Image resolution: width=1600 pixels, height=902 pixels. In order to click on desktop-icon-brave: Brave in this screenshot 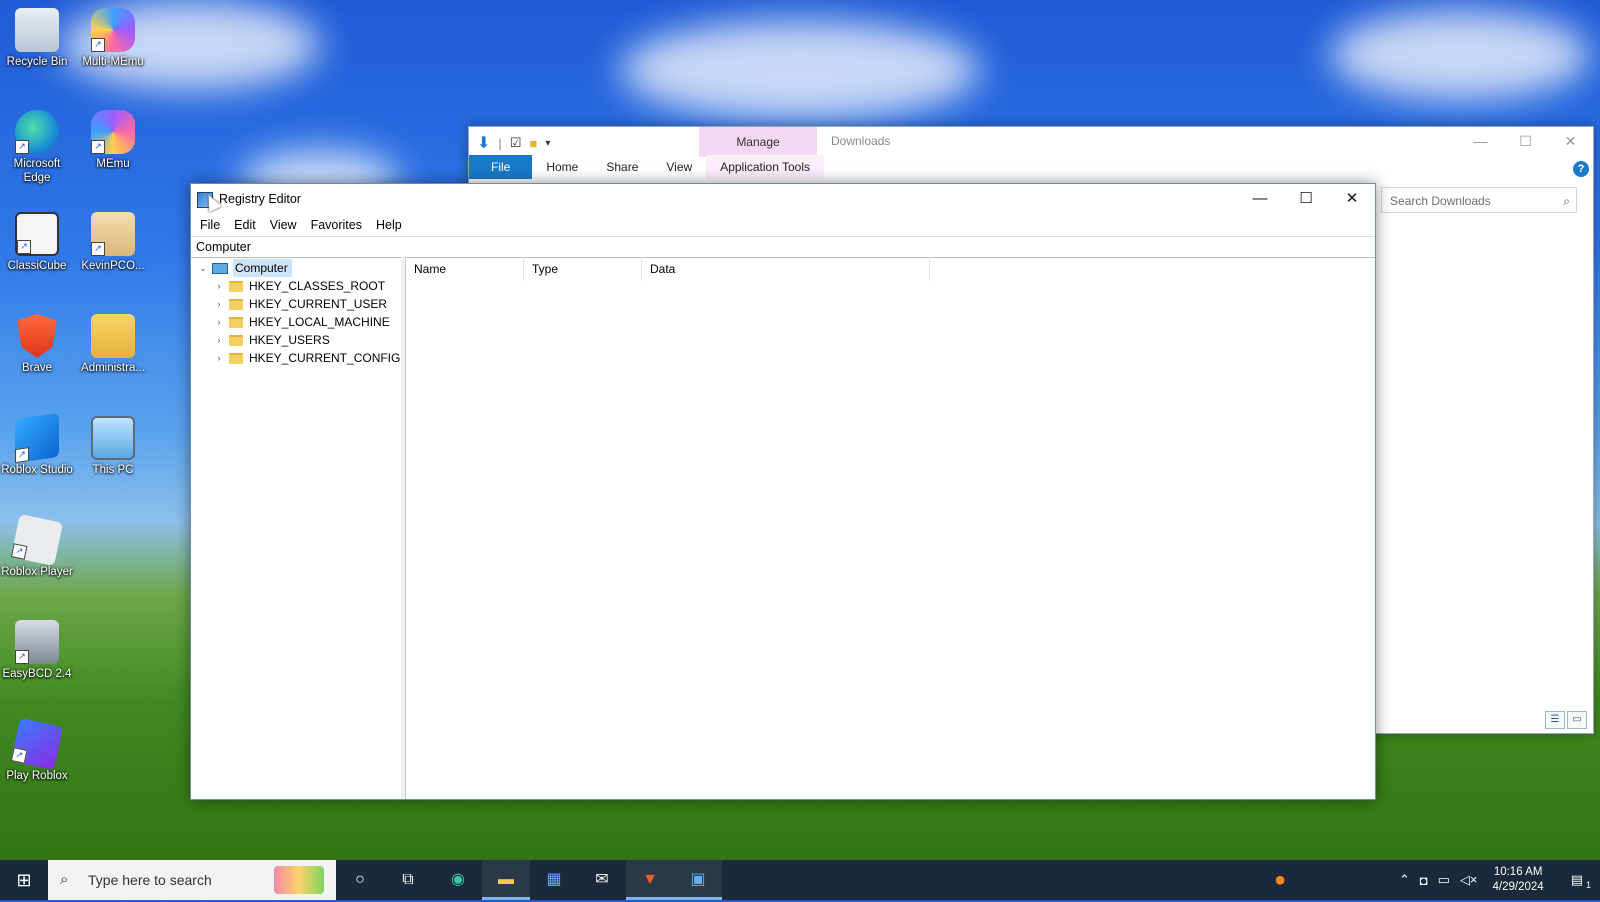, I will do `click(37, 344)`.